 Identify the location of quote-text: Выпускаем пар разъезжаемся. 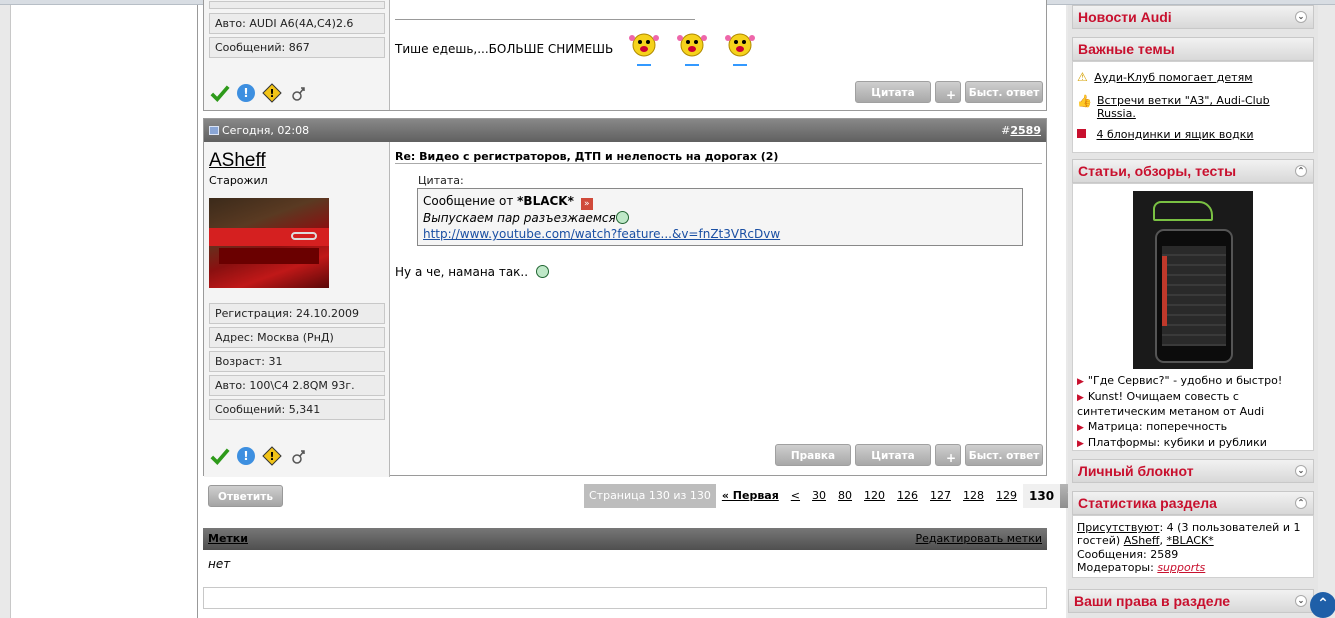
(519, 218).